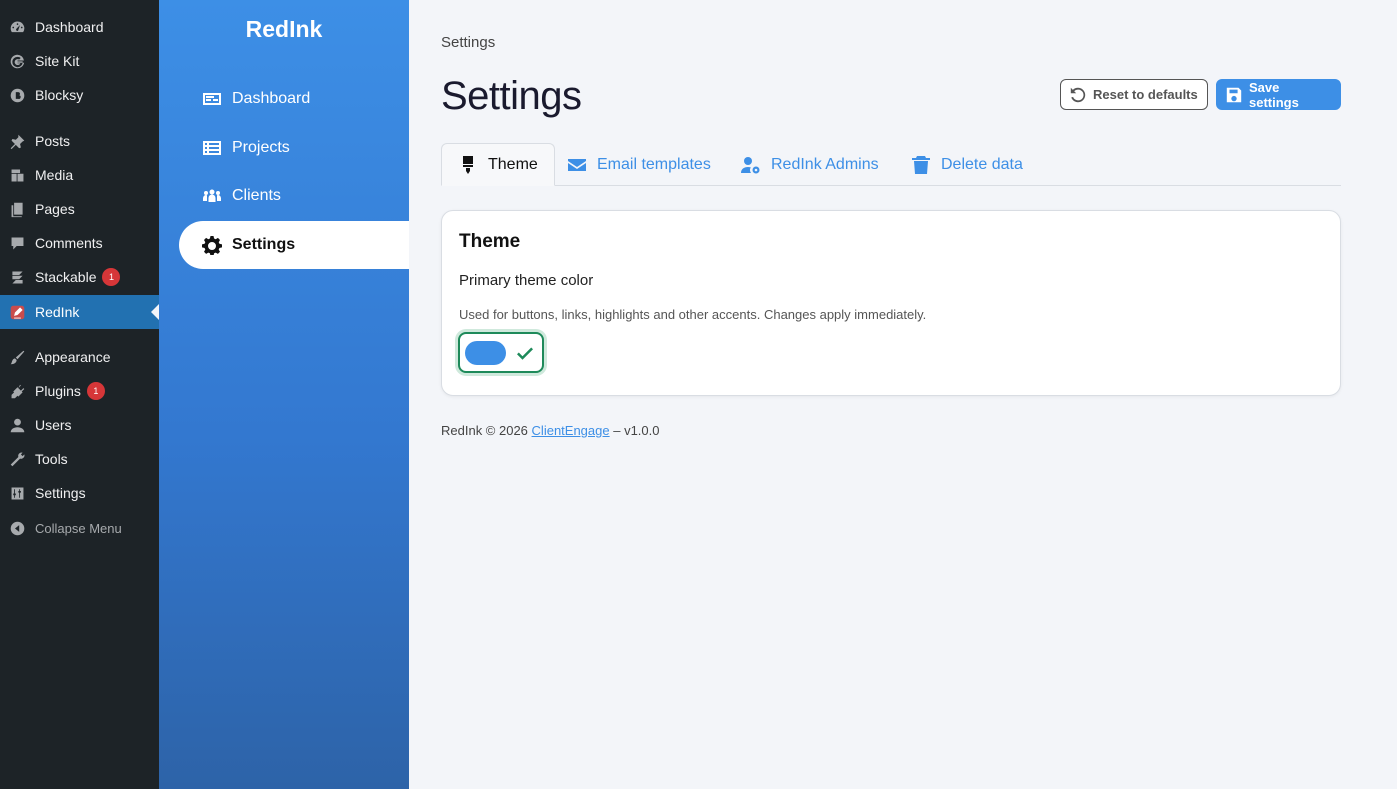  What do you see at coordinates (79, 209) in the screenshot?
I see `wp-menu-pages: Pages` at bounding box center [79, 209].